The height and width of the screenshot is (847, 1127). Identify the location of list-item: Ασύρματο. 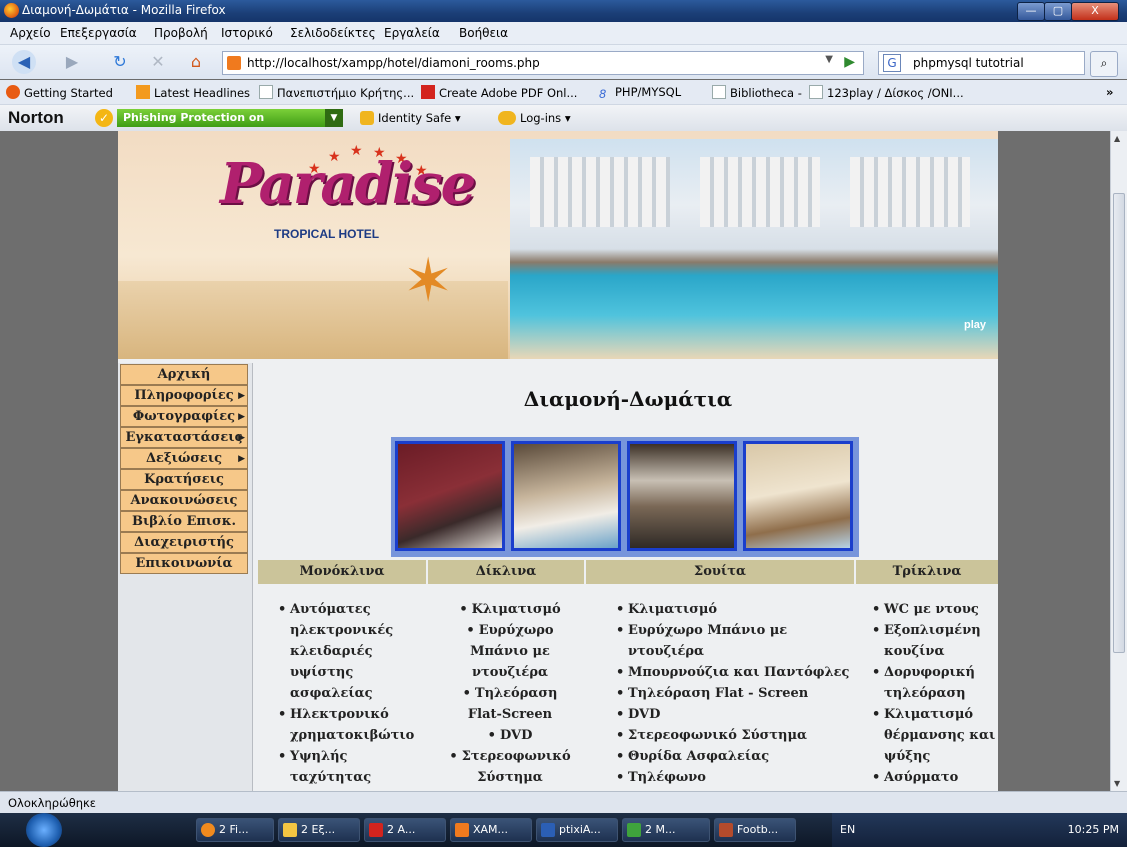
(934, 777).